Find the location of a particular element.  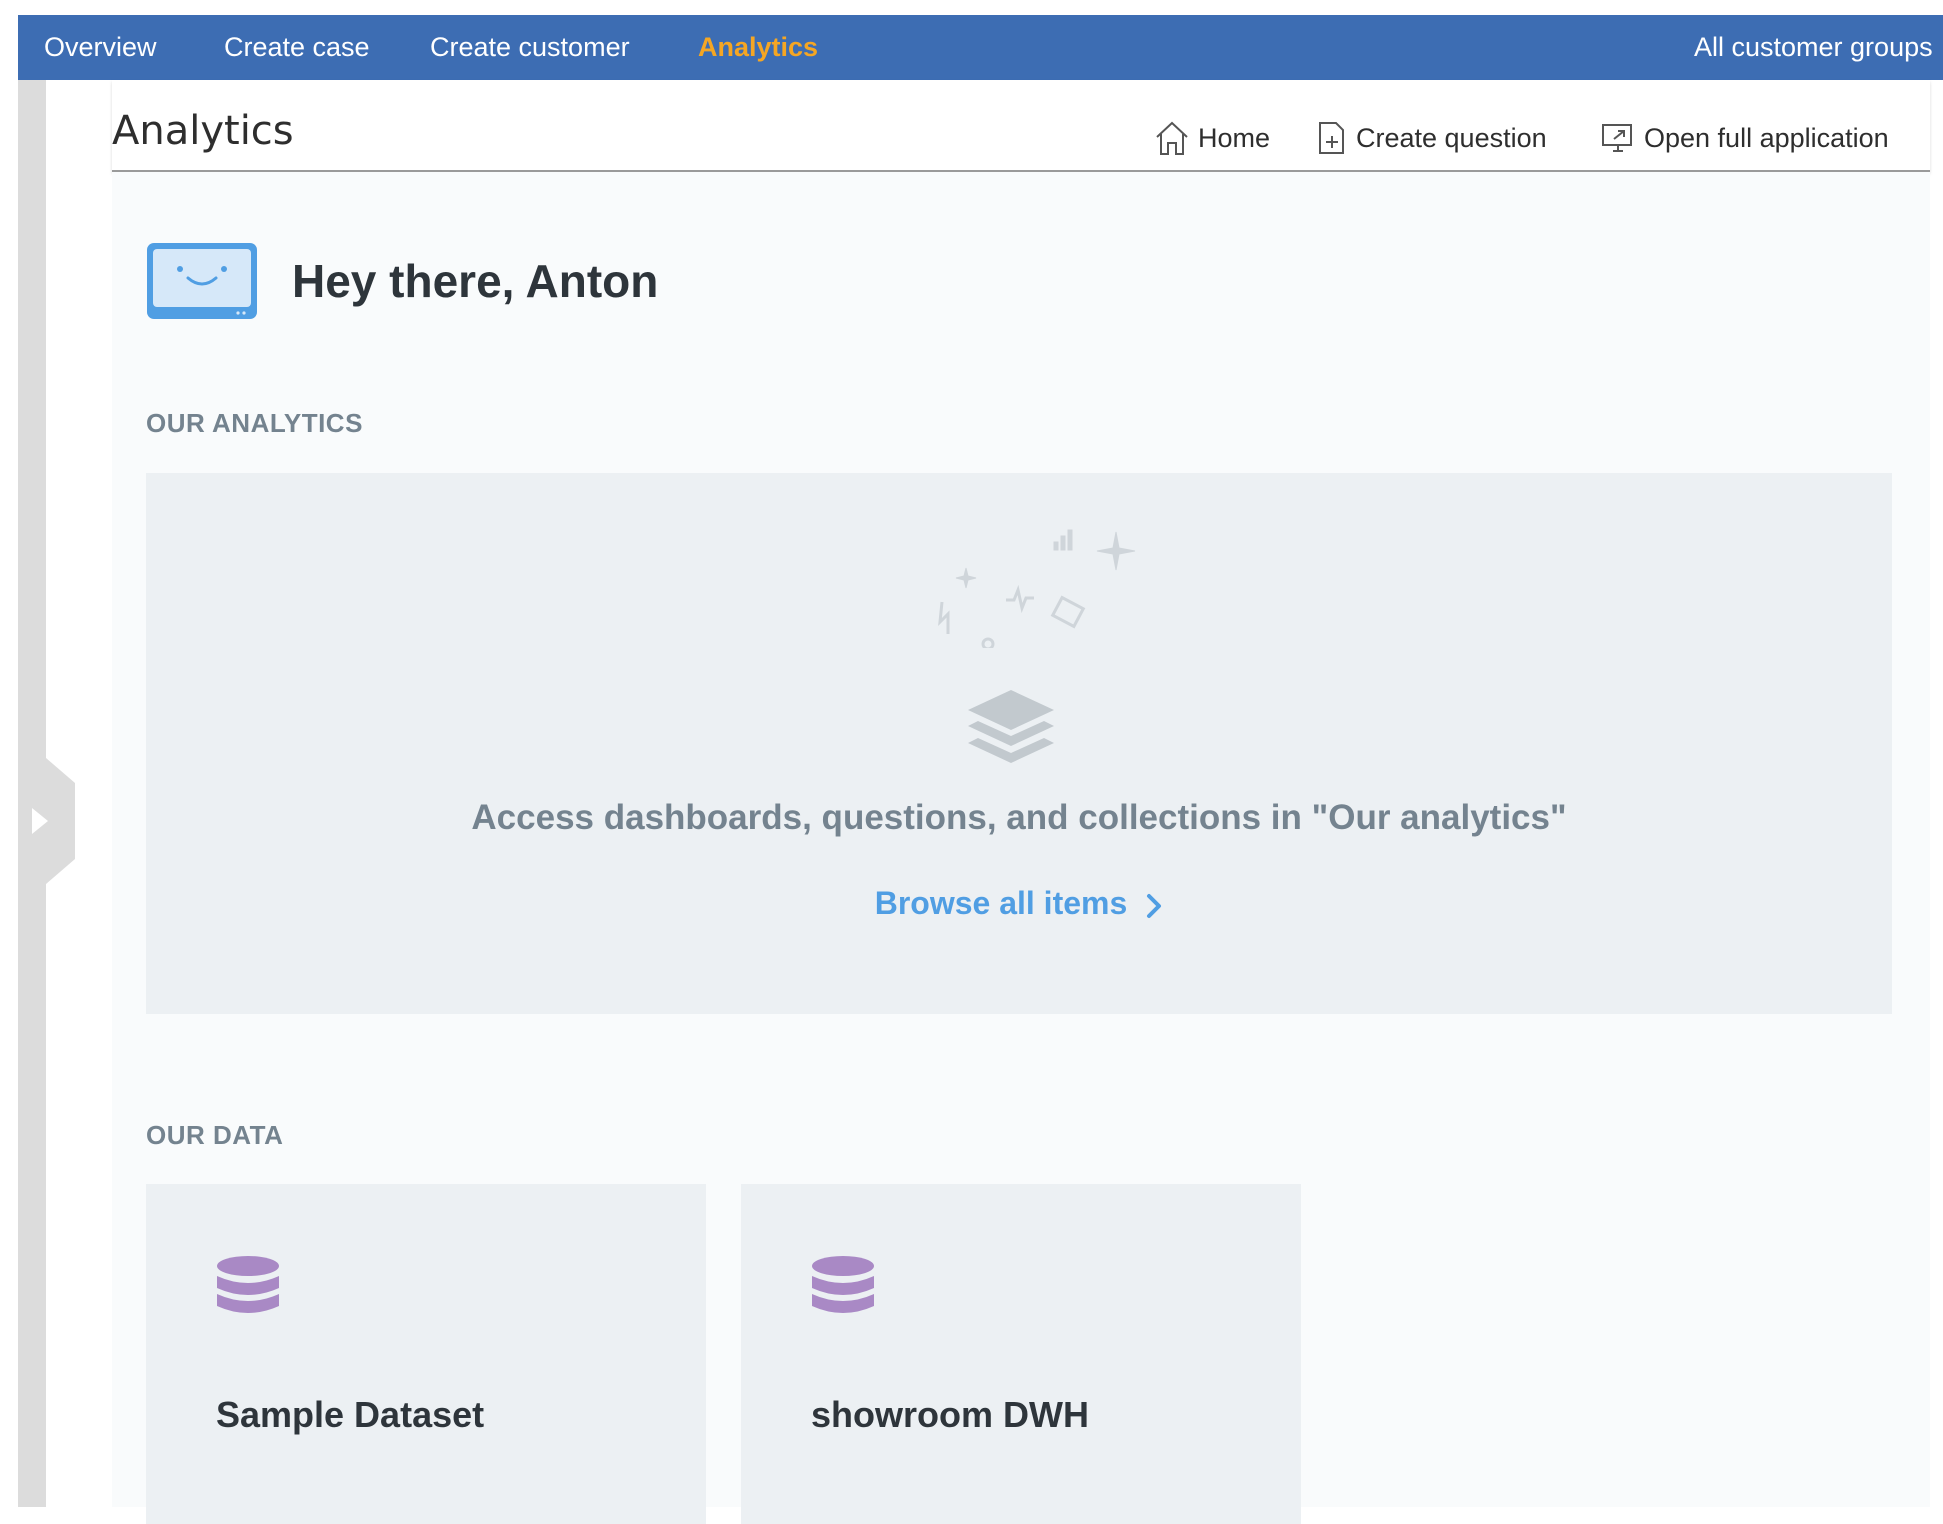

home-icon is located at coordinates (1172, 138).